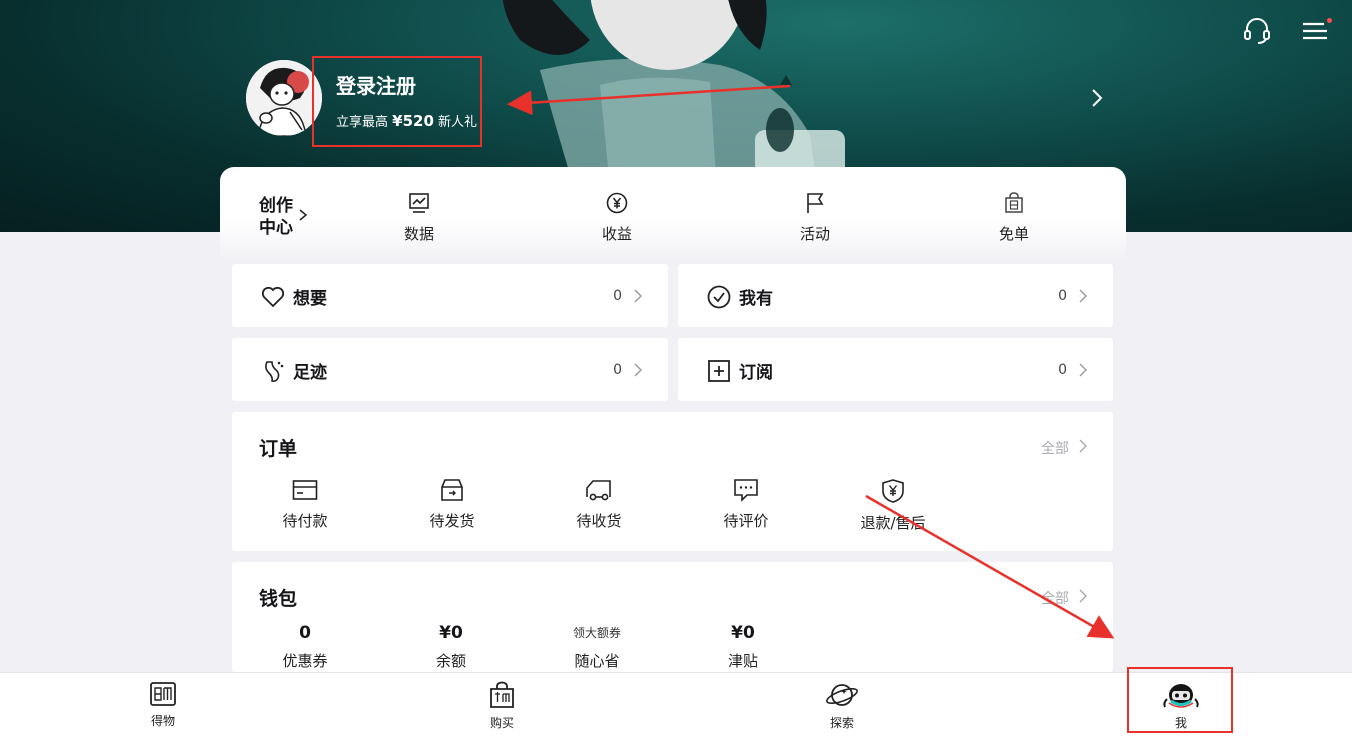  What do you see at coordinates (305, 521) in the screenshot?
I see `order-item-label: 待付款` at bounding box center [305, 521].